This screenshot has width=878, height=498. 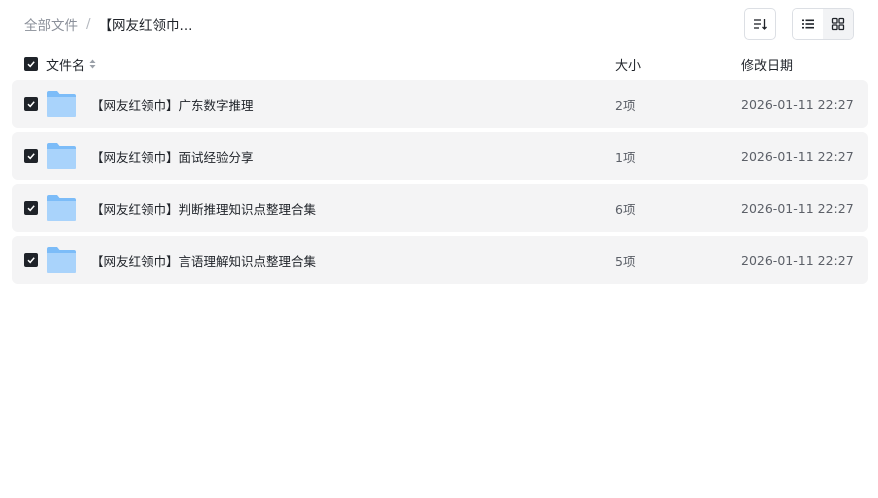 I want to click on sort-button, so click(x=760, y=24).